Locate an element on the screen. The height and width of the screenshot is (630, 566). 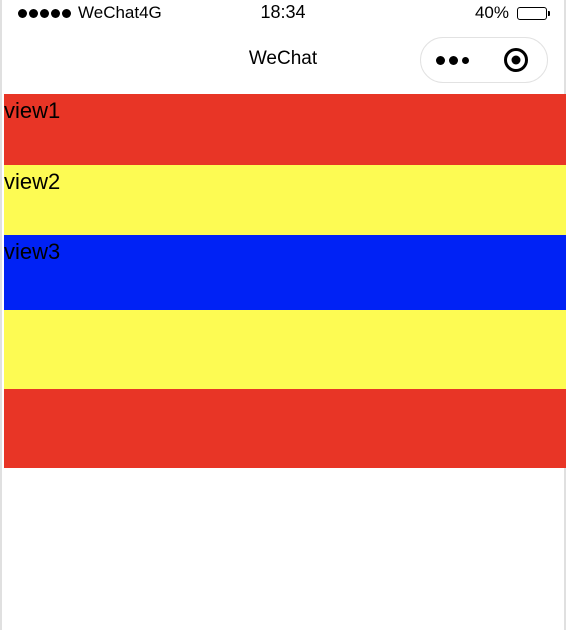
battery-icon is located at coordinates (533, 13).